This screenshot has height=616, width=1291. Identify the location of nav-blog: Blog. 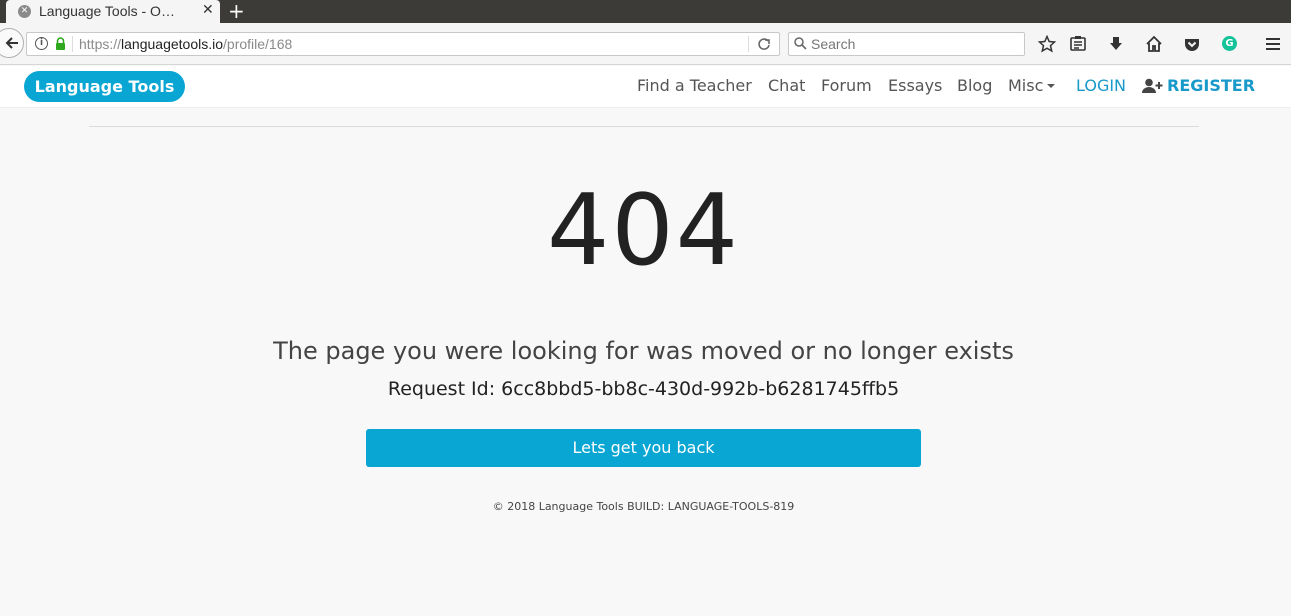
(974, 85).